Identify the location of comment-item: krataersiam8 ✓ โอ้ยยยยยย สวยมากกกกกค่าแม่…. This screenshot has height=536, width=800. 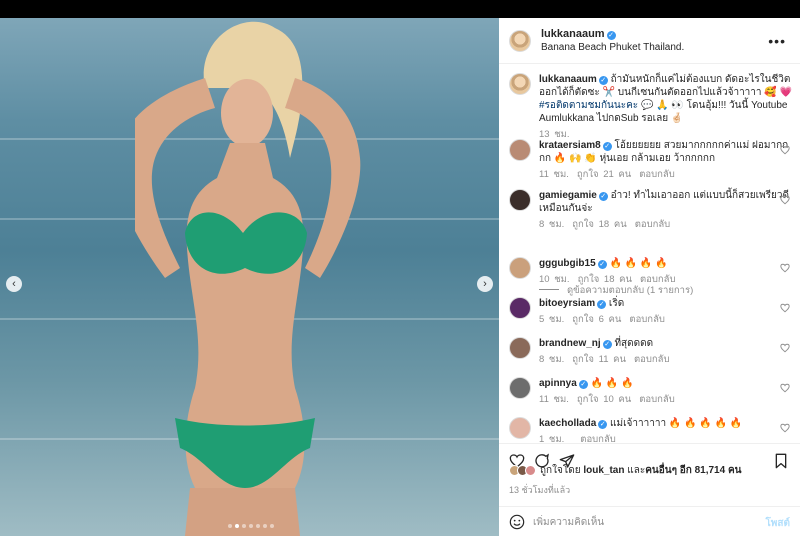
(651, 160).